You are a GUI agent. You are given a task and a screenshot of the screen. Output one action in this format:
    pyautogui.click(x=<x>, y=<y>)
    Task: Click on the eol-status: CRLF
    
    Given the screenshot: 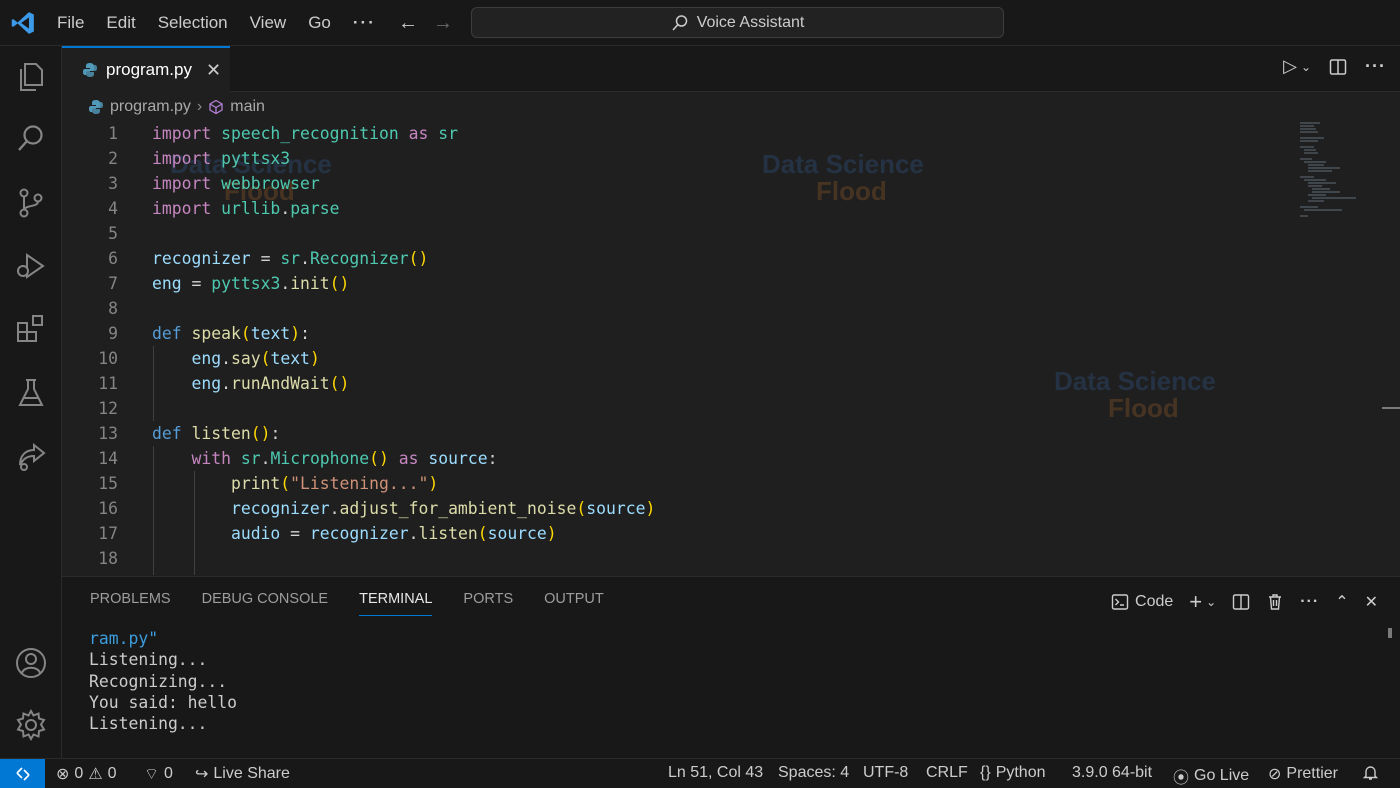 What is the action you would take?
    pyautogui.click(x=947, y=773)
    